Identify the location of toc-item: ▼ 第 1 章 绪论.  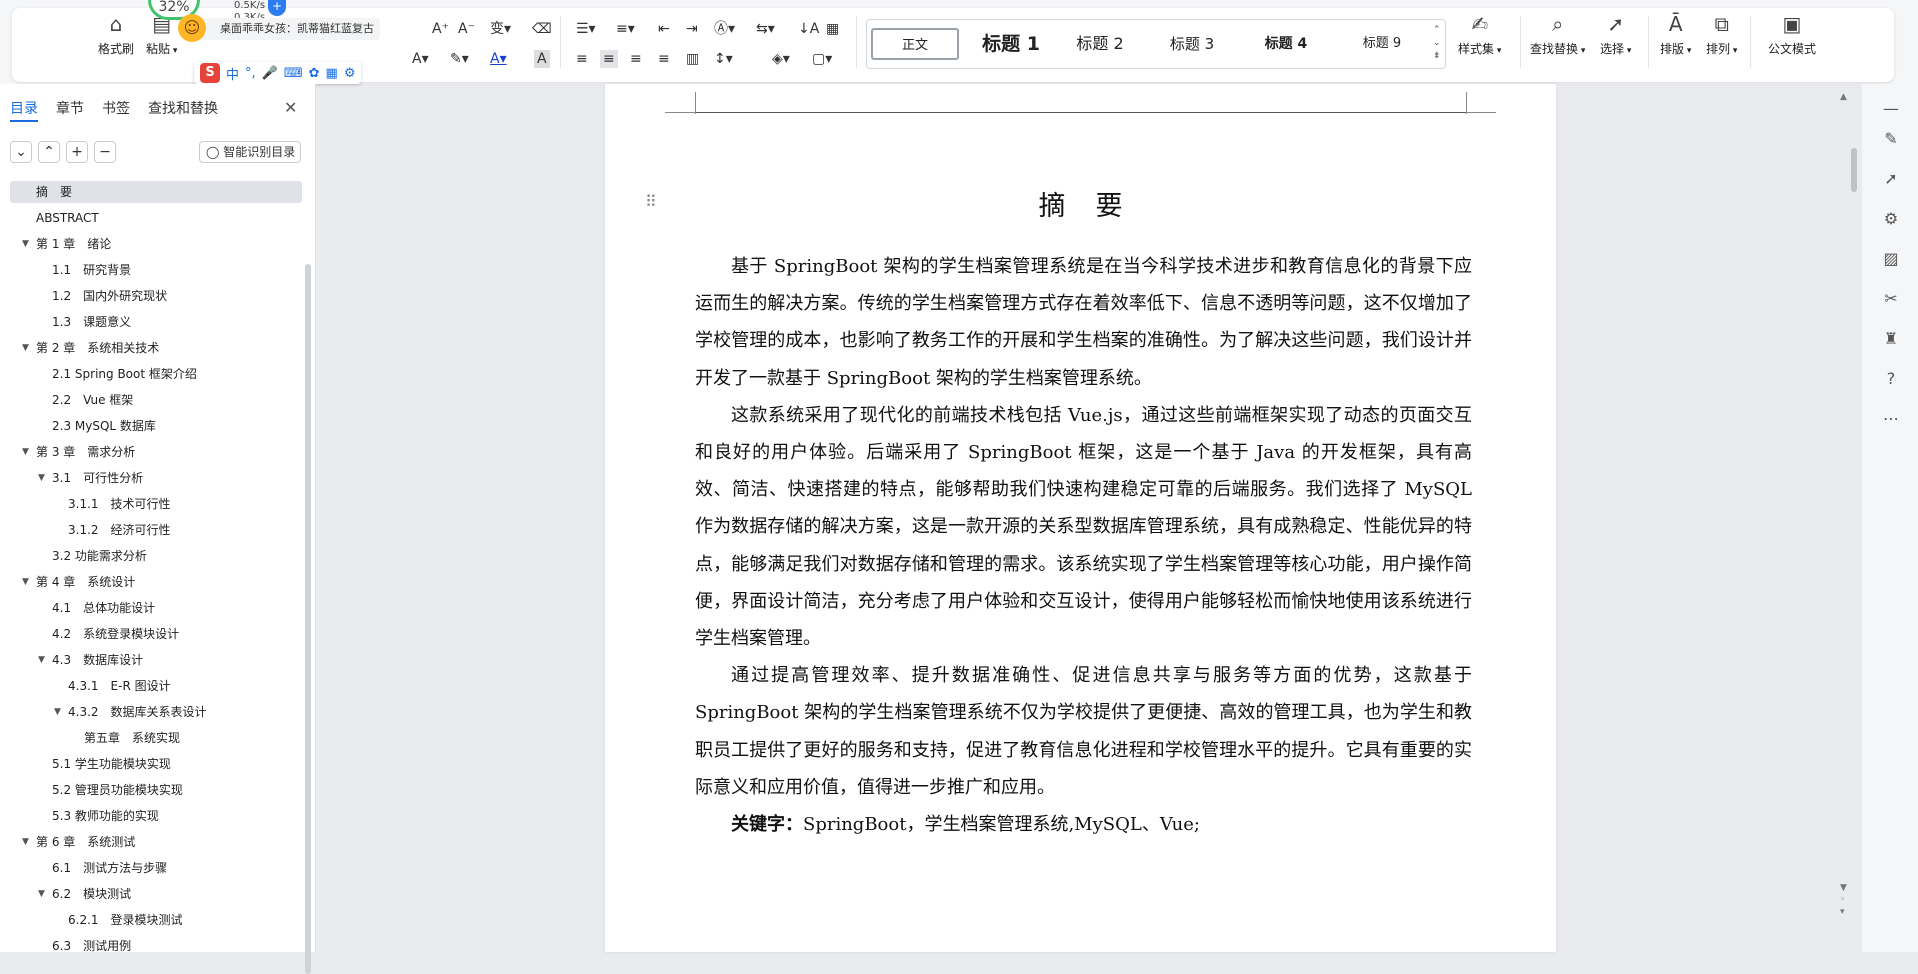
(156, 244).